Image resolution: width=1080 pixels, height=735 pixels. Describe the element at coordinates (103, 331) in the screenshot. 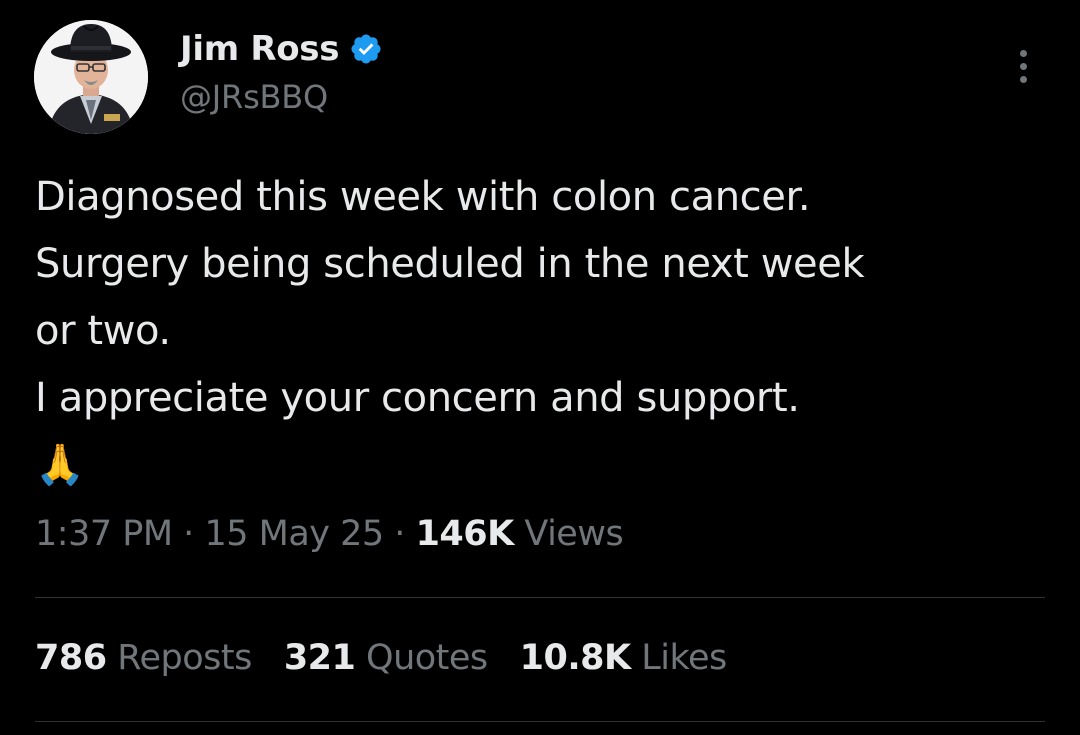

I see `tweet-text-line: or two.` at that location.